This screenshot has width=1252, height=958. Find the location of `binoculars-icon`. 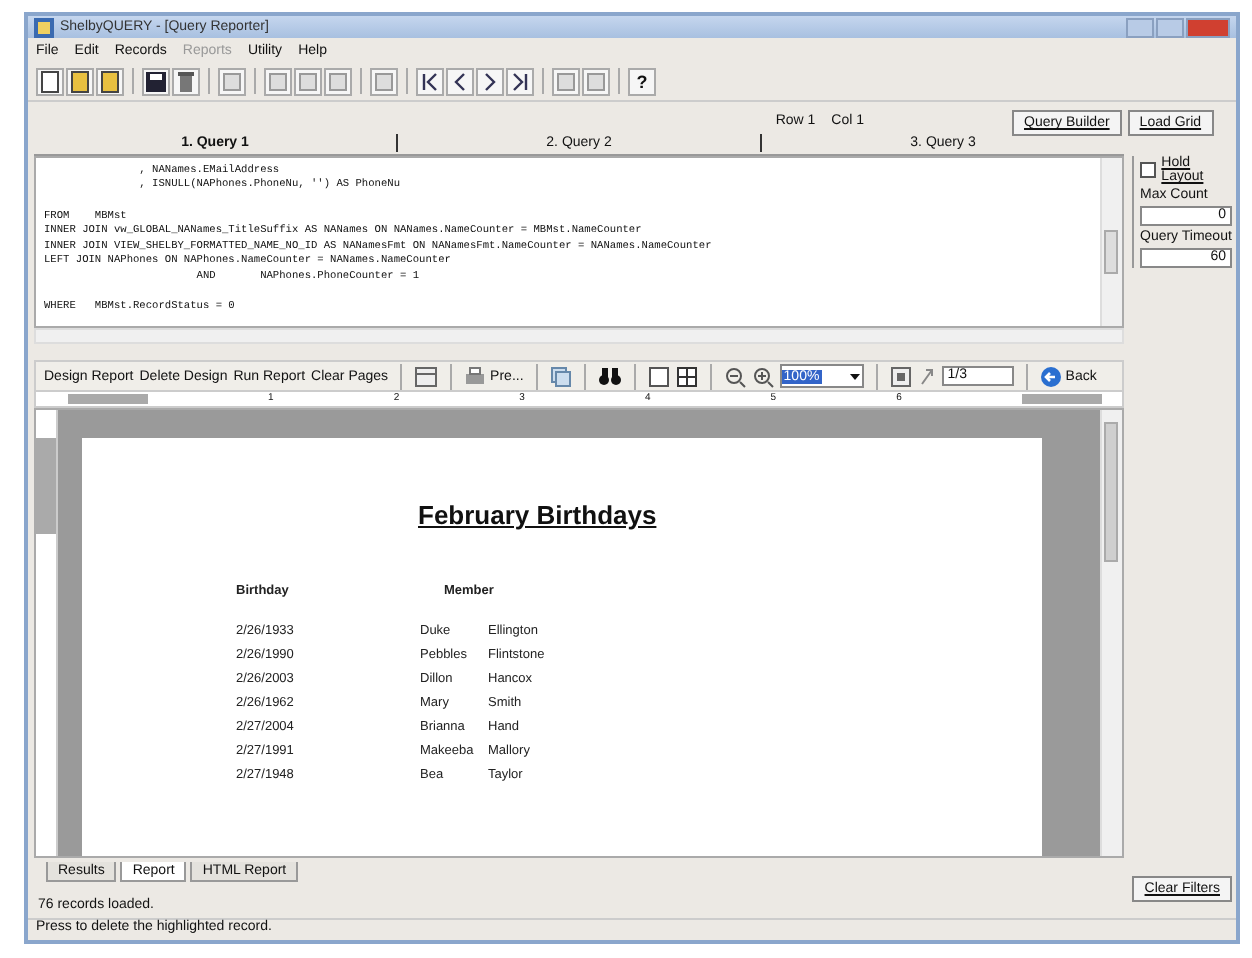

binoculars-icon is located at coordinates (609, 376).